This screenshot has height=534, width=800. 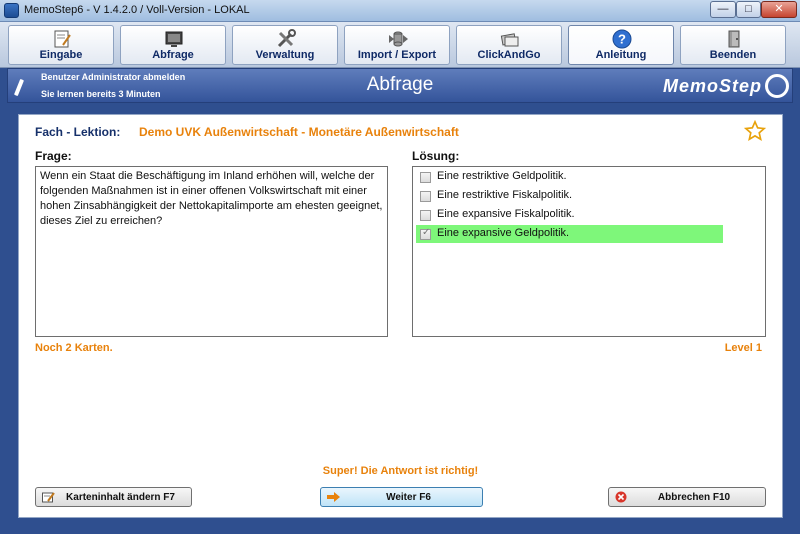 I want to click on result-message: Super! Die Antwort ist richtig!, so click(x=400, y=471).